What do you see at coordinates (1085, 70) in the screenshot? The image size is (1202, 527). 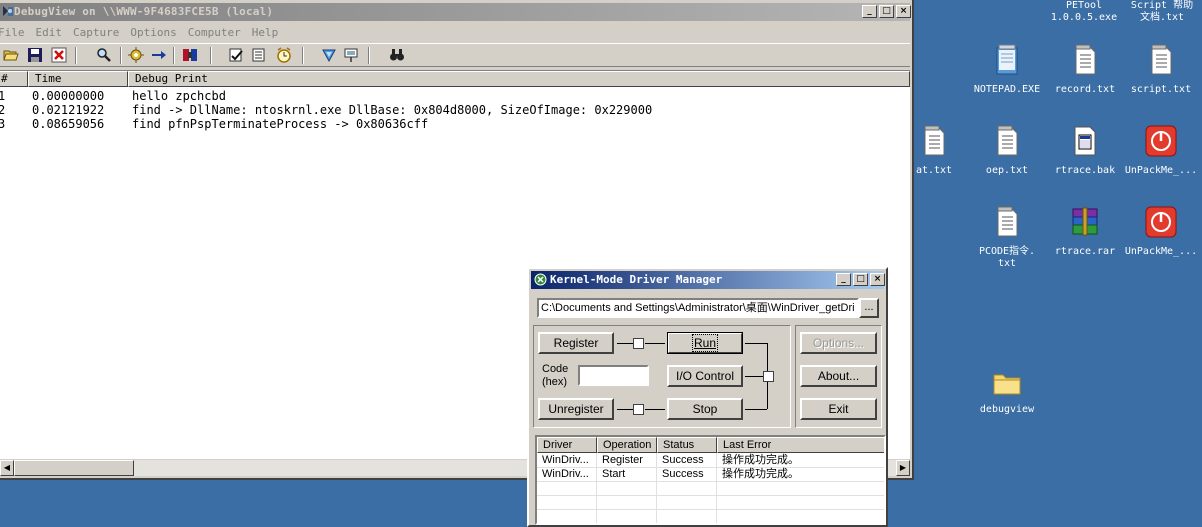 I see `desktop-icon-record: record.txt` at bounding box center [1085, 70].